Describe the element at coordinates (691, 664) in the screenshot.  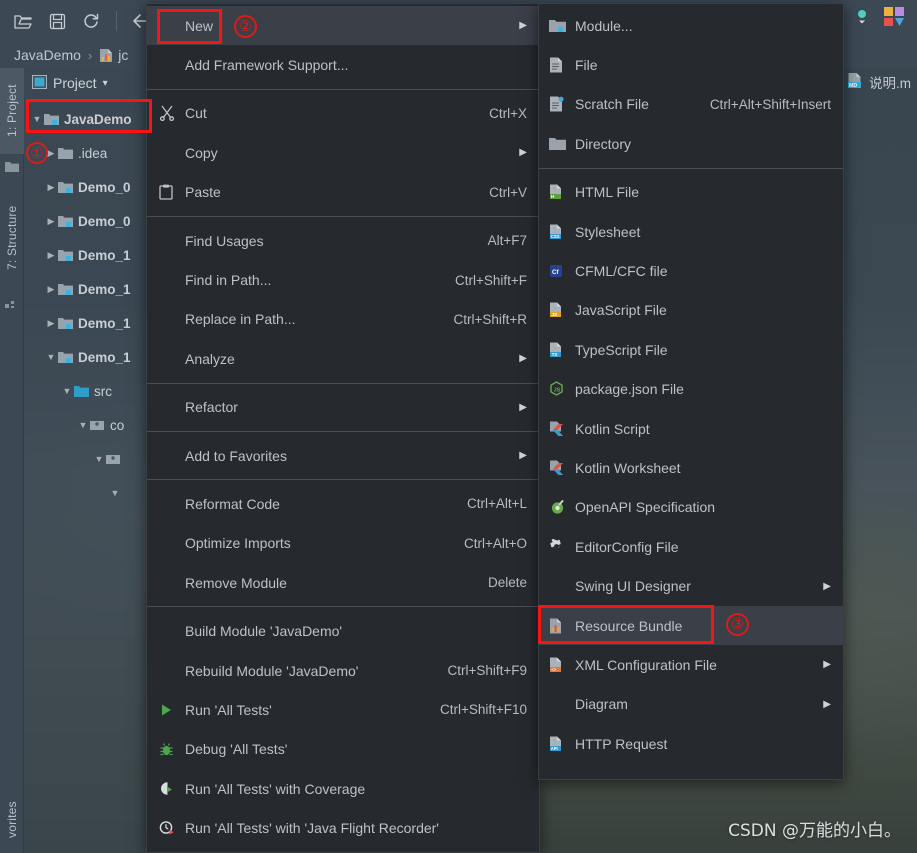
I see `submenu-item-xml-configuration-file: <> XML Configuration File ▶` at that location.